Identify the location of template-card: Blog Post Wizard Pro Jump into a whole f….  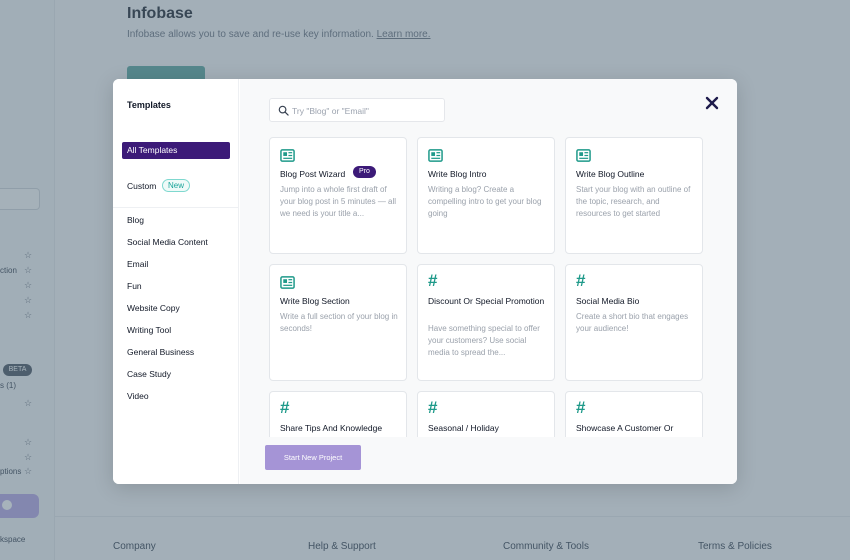
(338, 195).